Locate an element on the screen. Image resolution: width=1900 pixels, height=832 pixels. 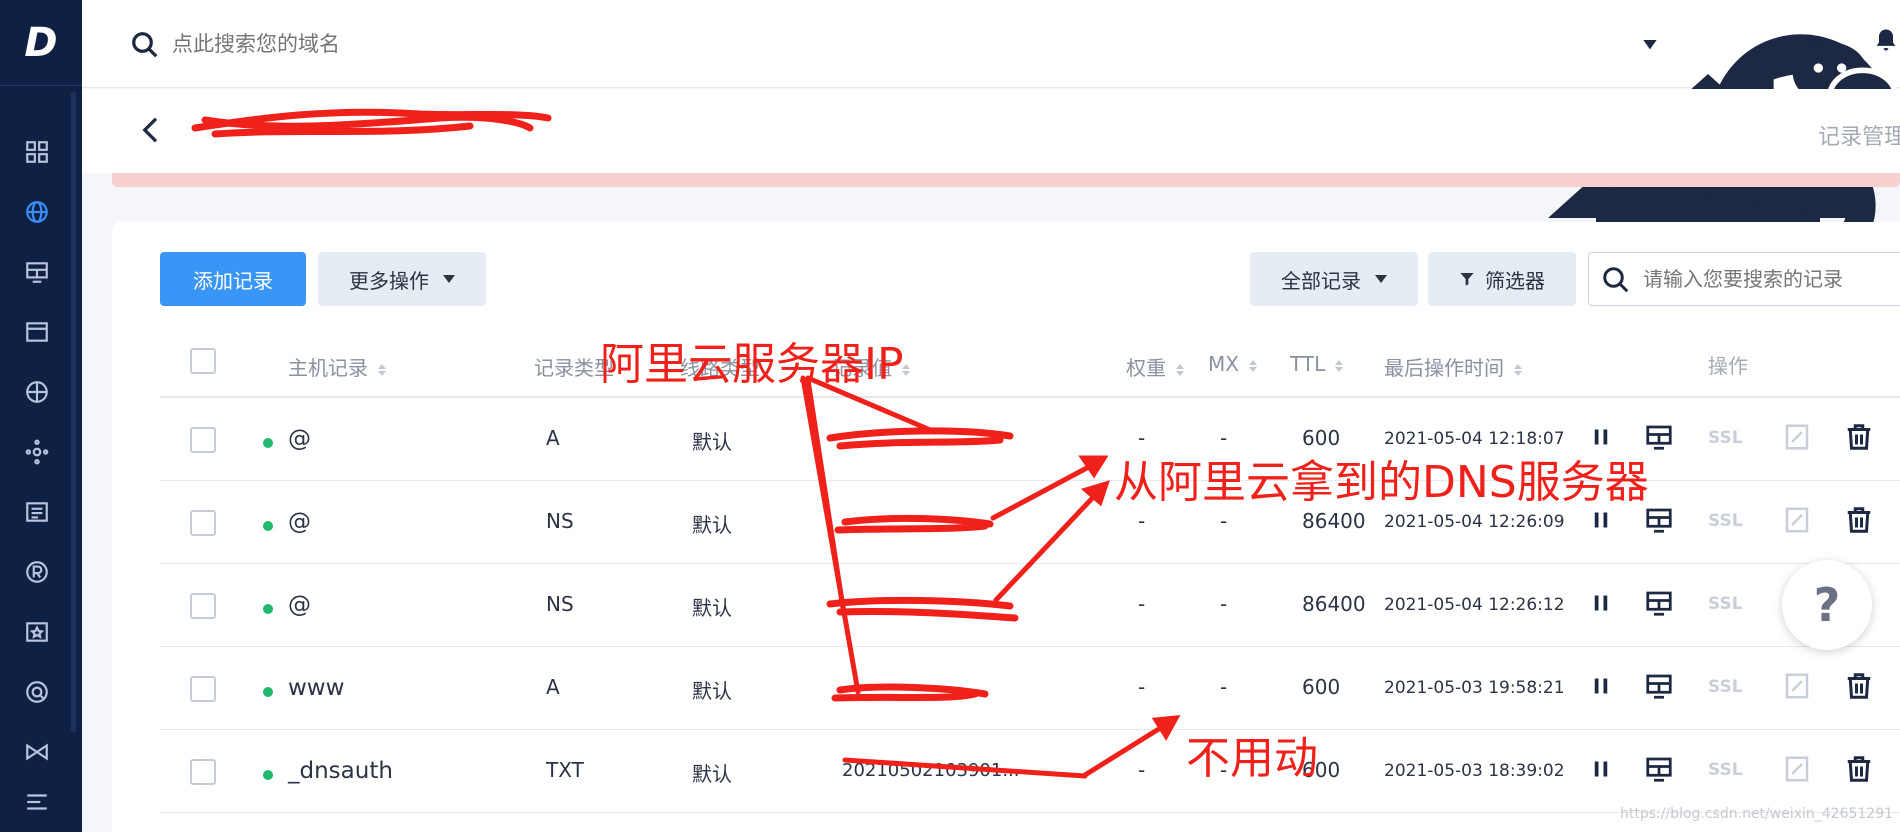
header-weight: 权重 is located at coordinates (1155, 366).